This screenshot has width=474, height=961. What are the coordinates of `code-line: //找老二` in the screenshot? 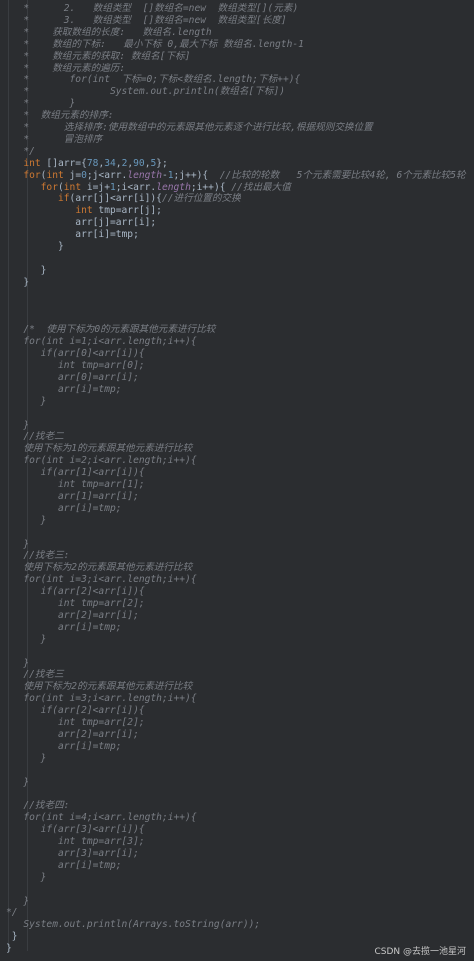 It's located at (35, 437).